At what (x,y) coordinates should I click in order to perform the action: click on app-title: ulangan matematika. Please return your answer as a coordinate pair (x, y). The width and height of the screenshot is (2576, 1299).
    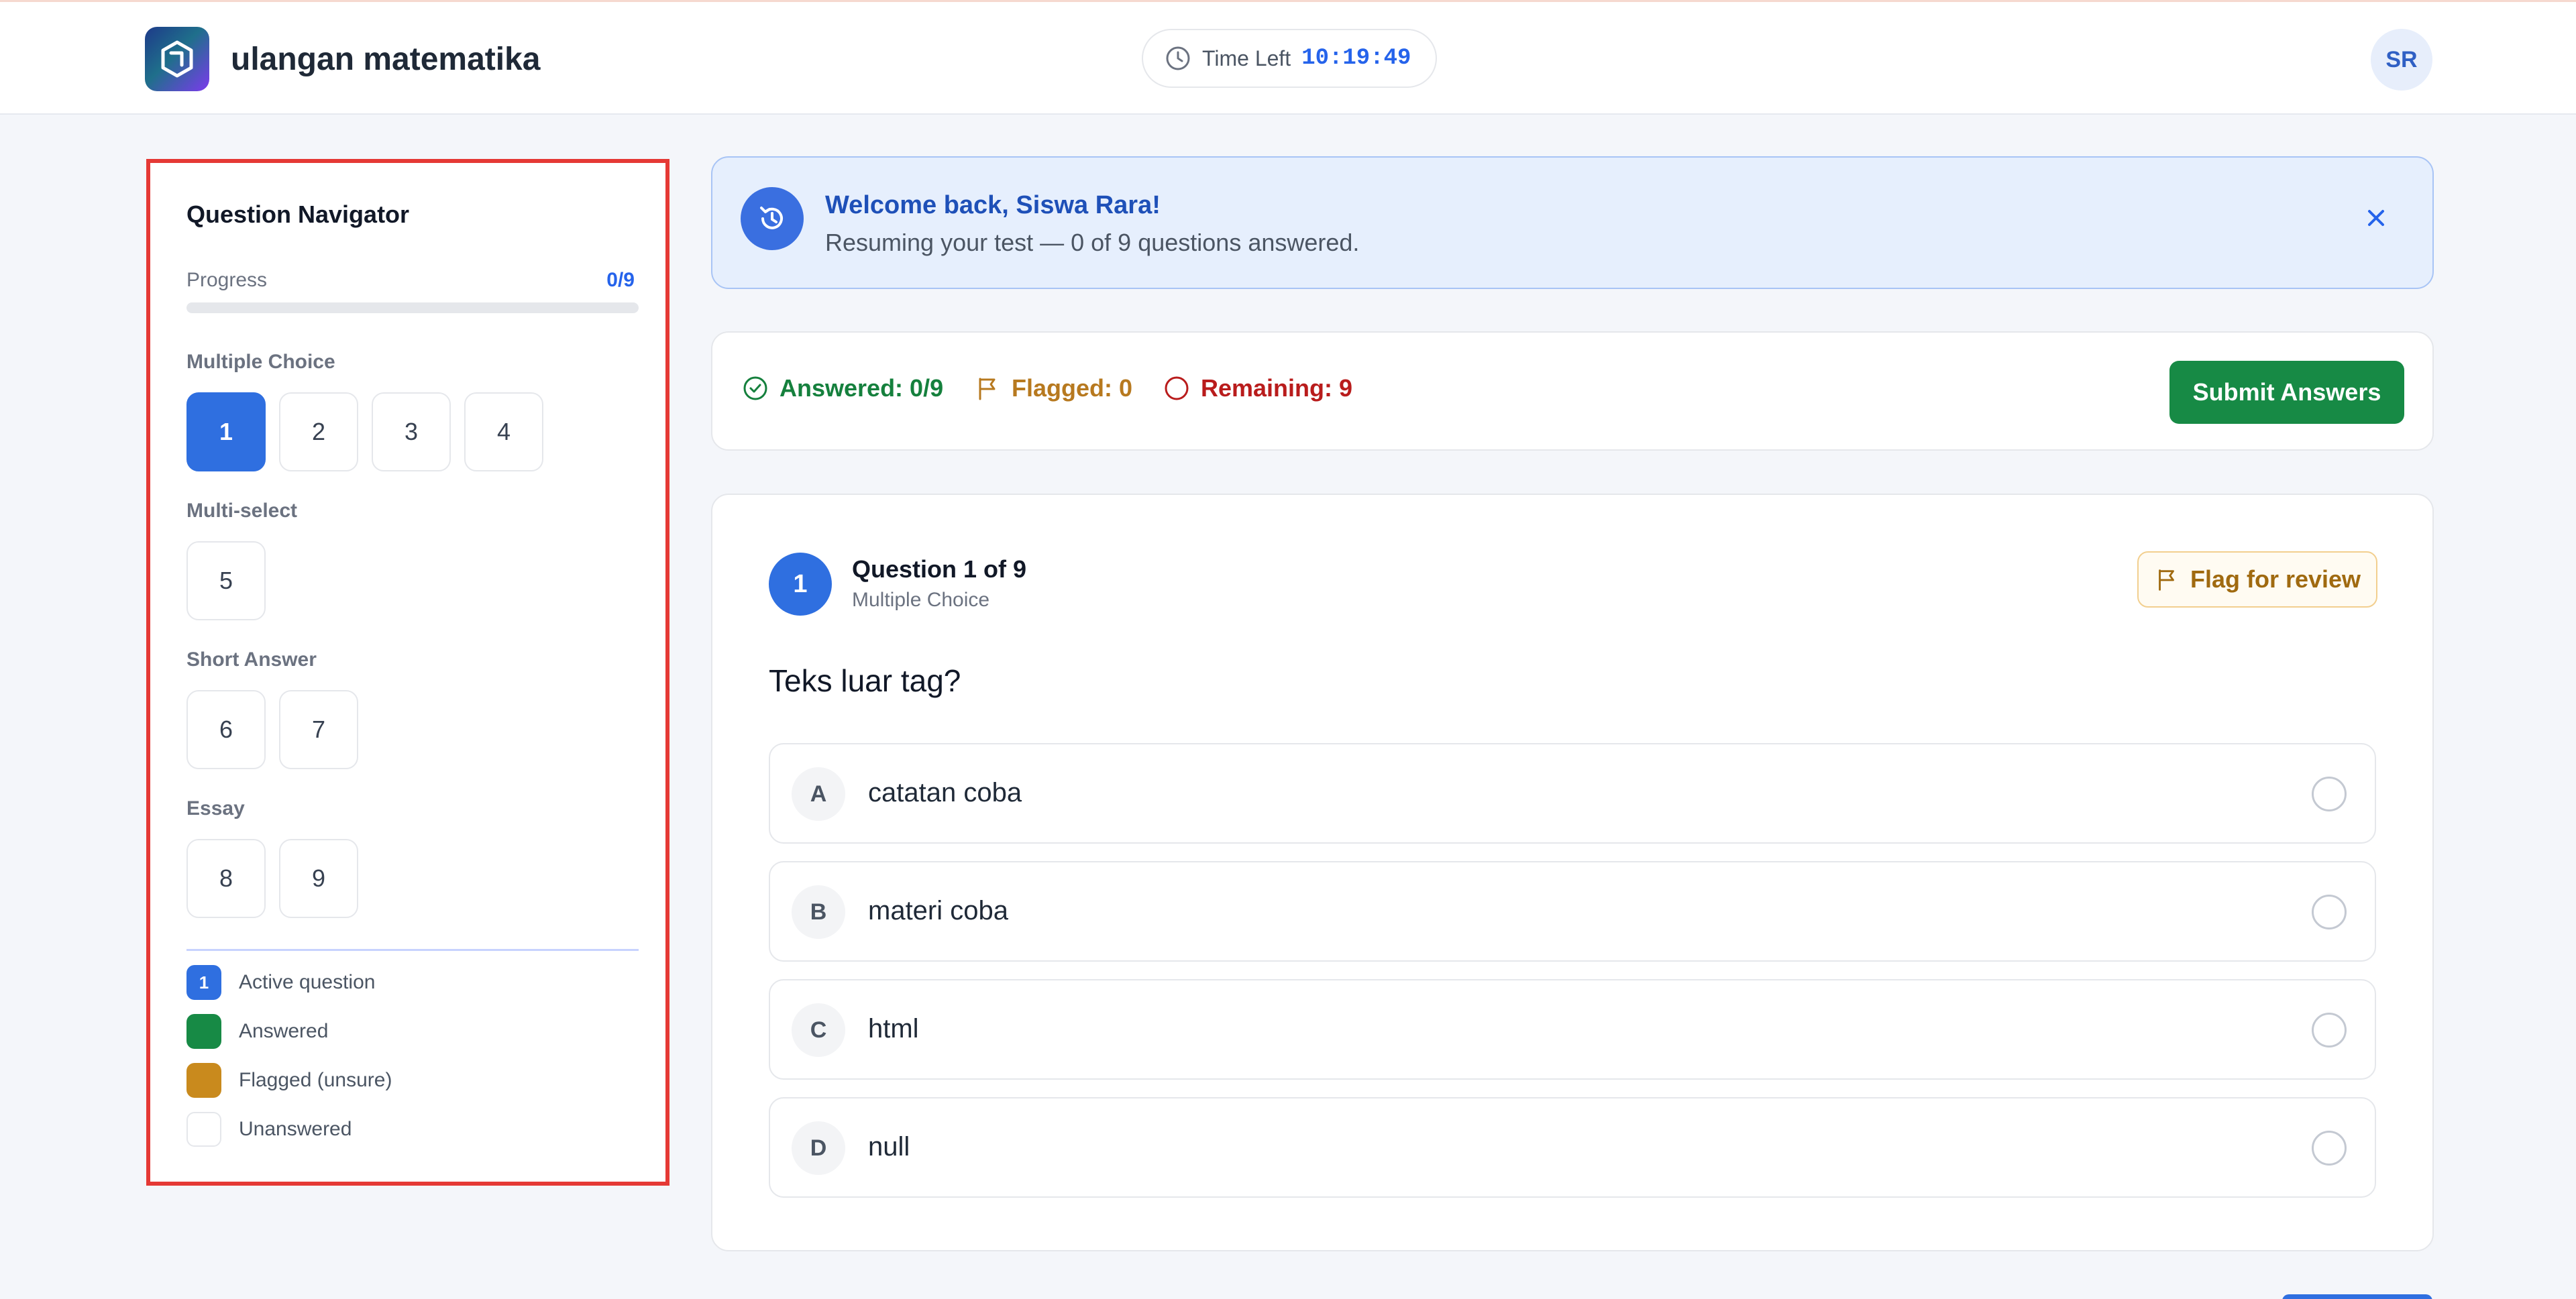
    Looking at the image, I should click on (386, 60).